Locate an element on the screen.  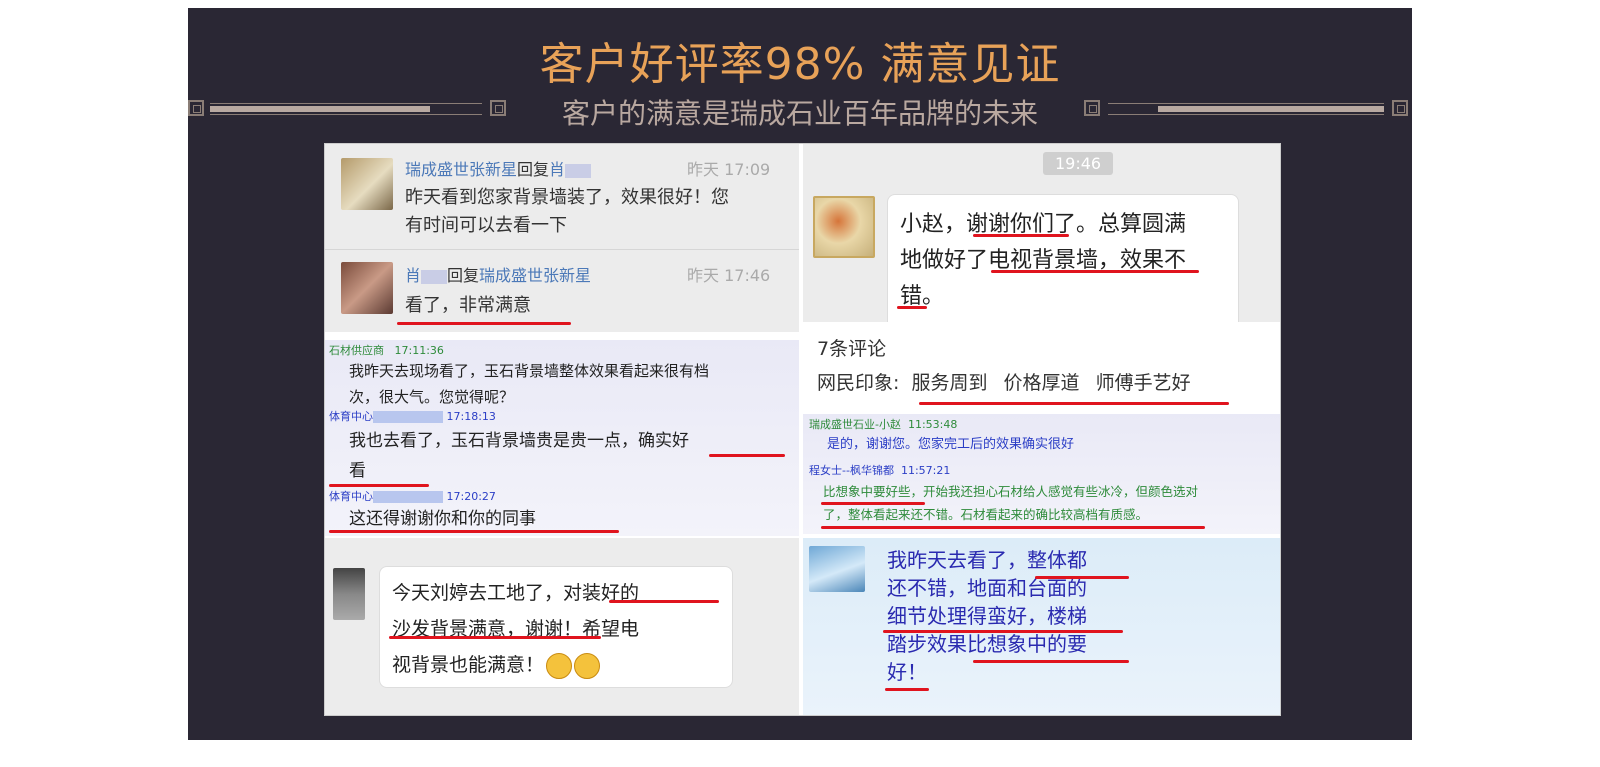
chat-sender: 程女士--枫华锦都 11:57:21 is located at coordinates (879, 470).